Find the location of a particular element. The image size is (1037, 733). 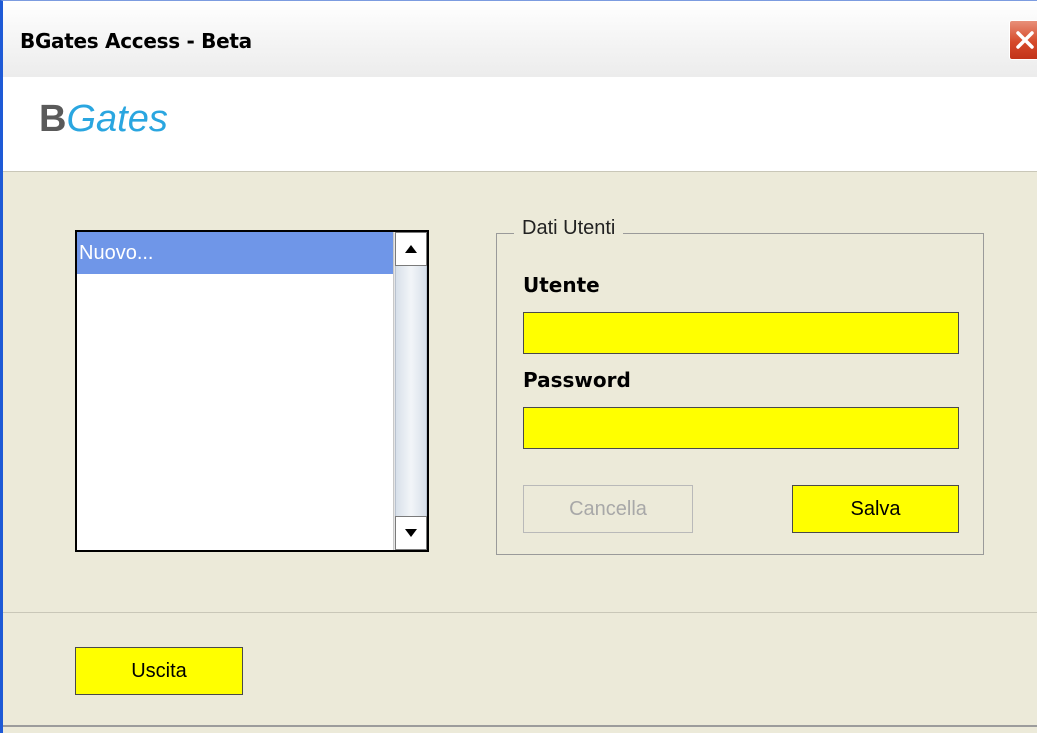

title-bar: BGates Access - Beta is located at coordinates (520, 39).